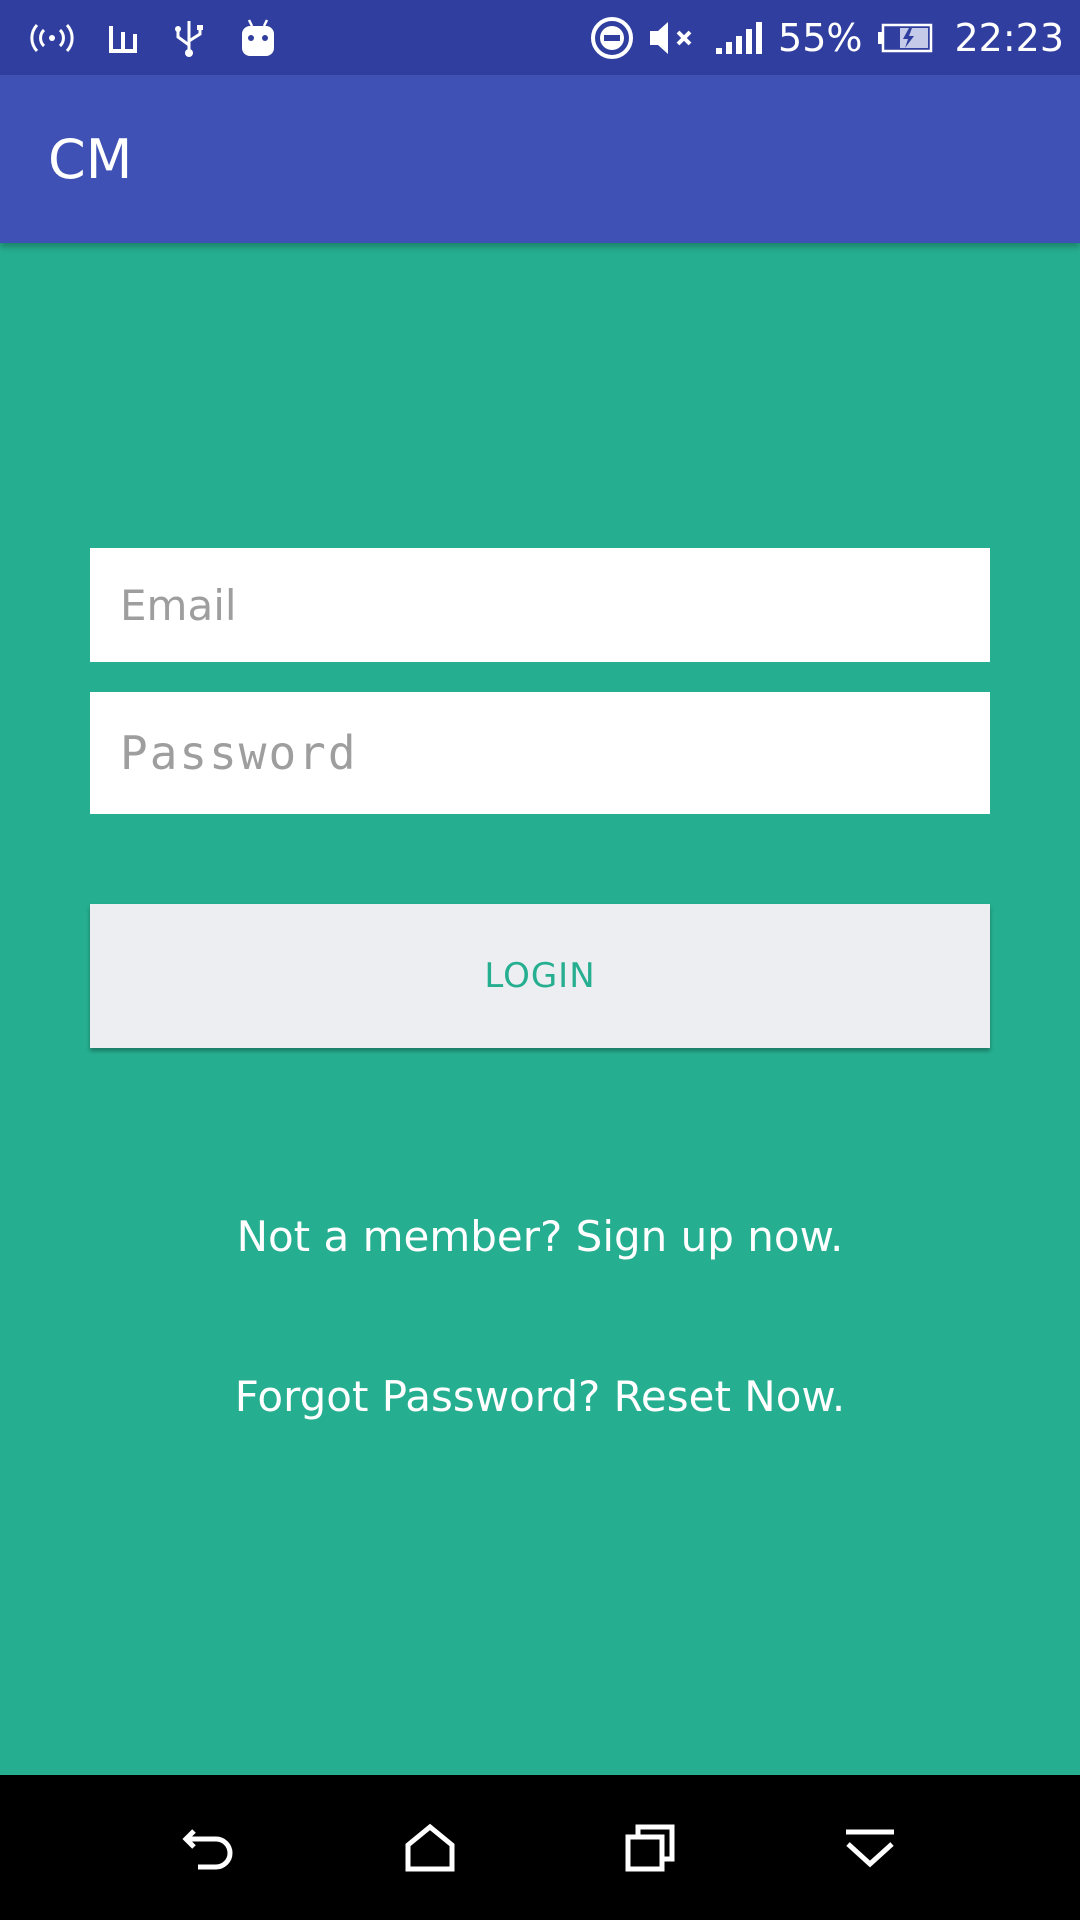  Describe the element at coordinates (258, 38) in the screenshot. I see `android-icon` at that location.